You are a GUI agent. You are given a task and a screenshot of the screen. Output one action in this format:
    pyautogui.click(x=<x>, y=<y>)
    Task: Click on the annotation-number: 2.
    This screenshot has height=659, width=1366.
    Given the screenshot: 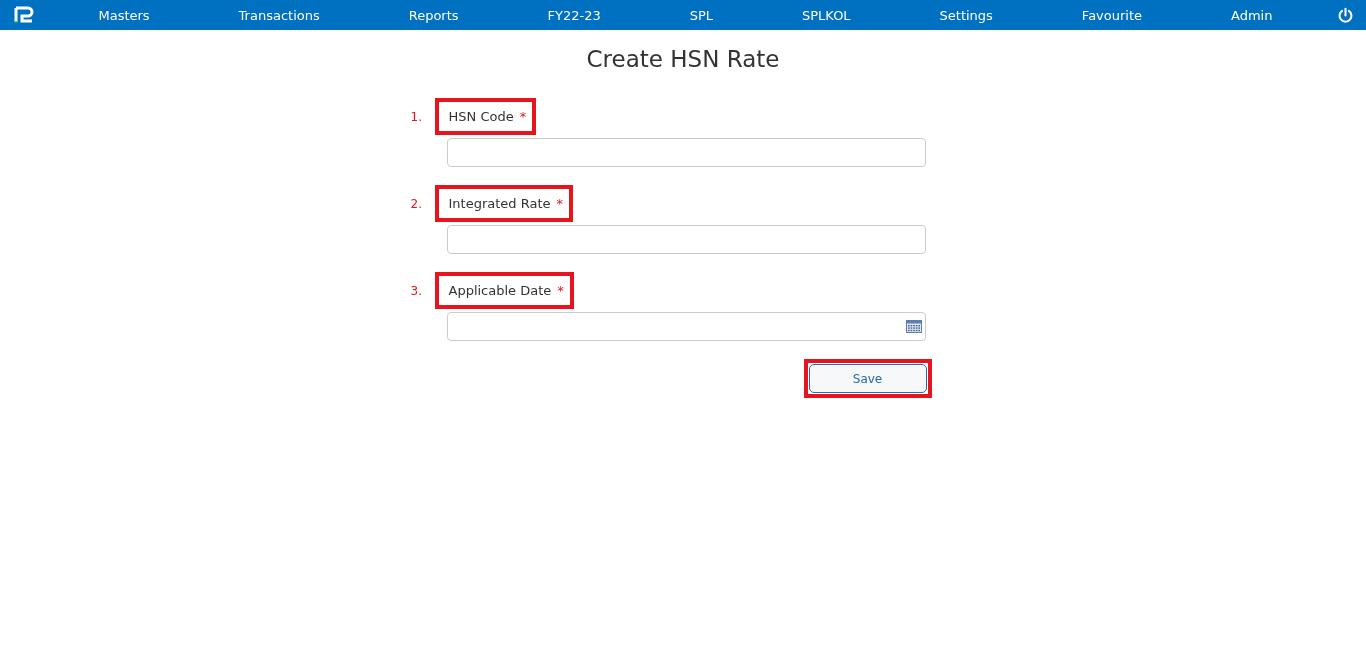 What is the action you would take?
    pyautogui.click(x=416, y=203)
    